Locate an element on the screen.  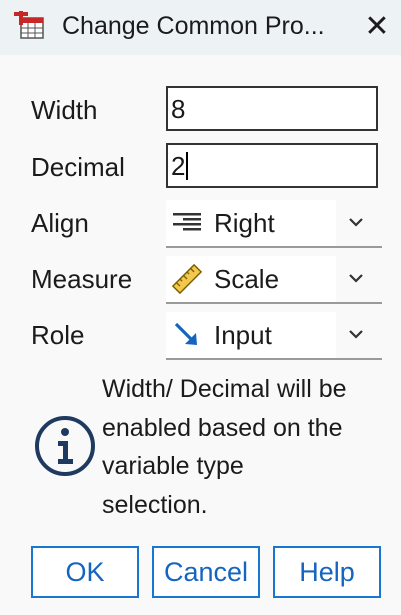
measure-value: Scale is located at coordinates (247, 279).